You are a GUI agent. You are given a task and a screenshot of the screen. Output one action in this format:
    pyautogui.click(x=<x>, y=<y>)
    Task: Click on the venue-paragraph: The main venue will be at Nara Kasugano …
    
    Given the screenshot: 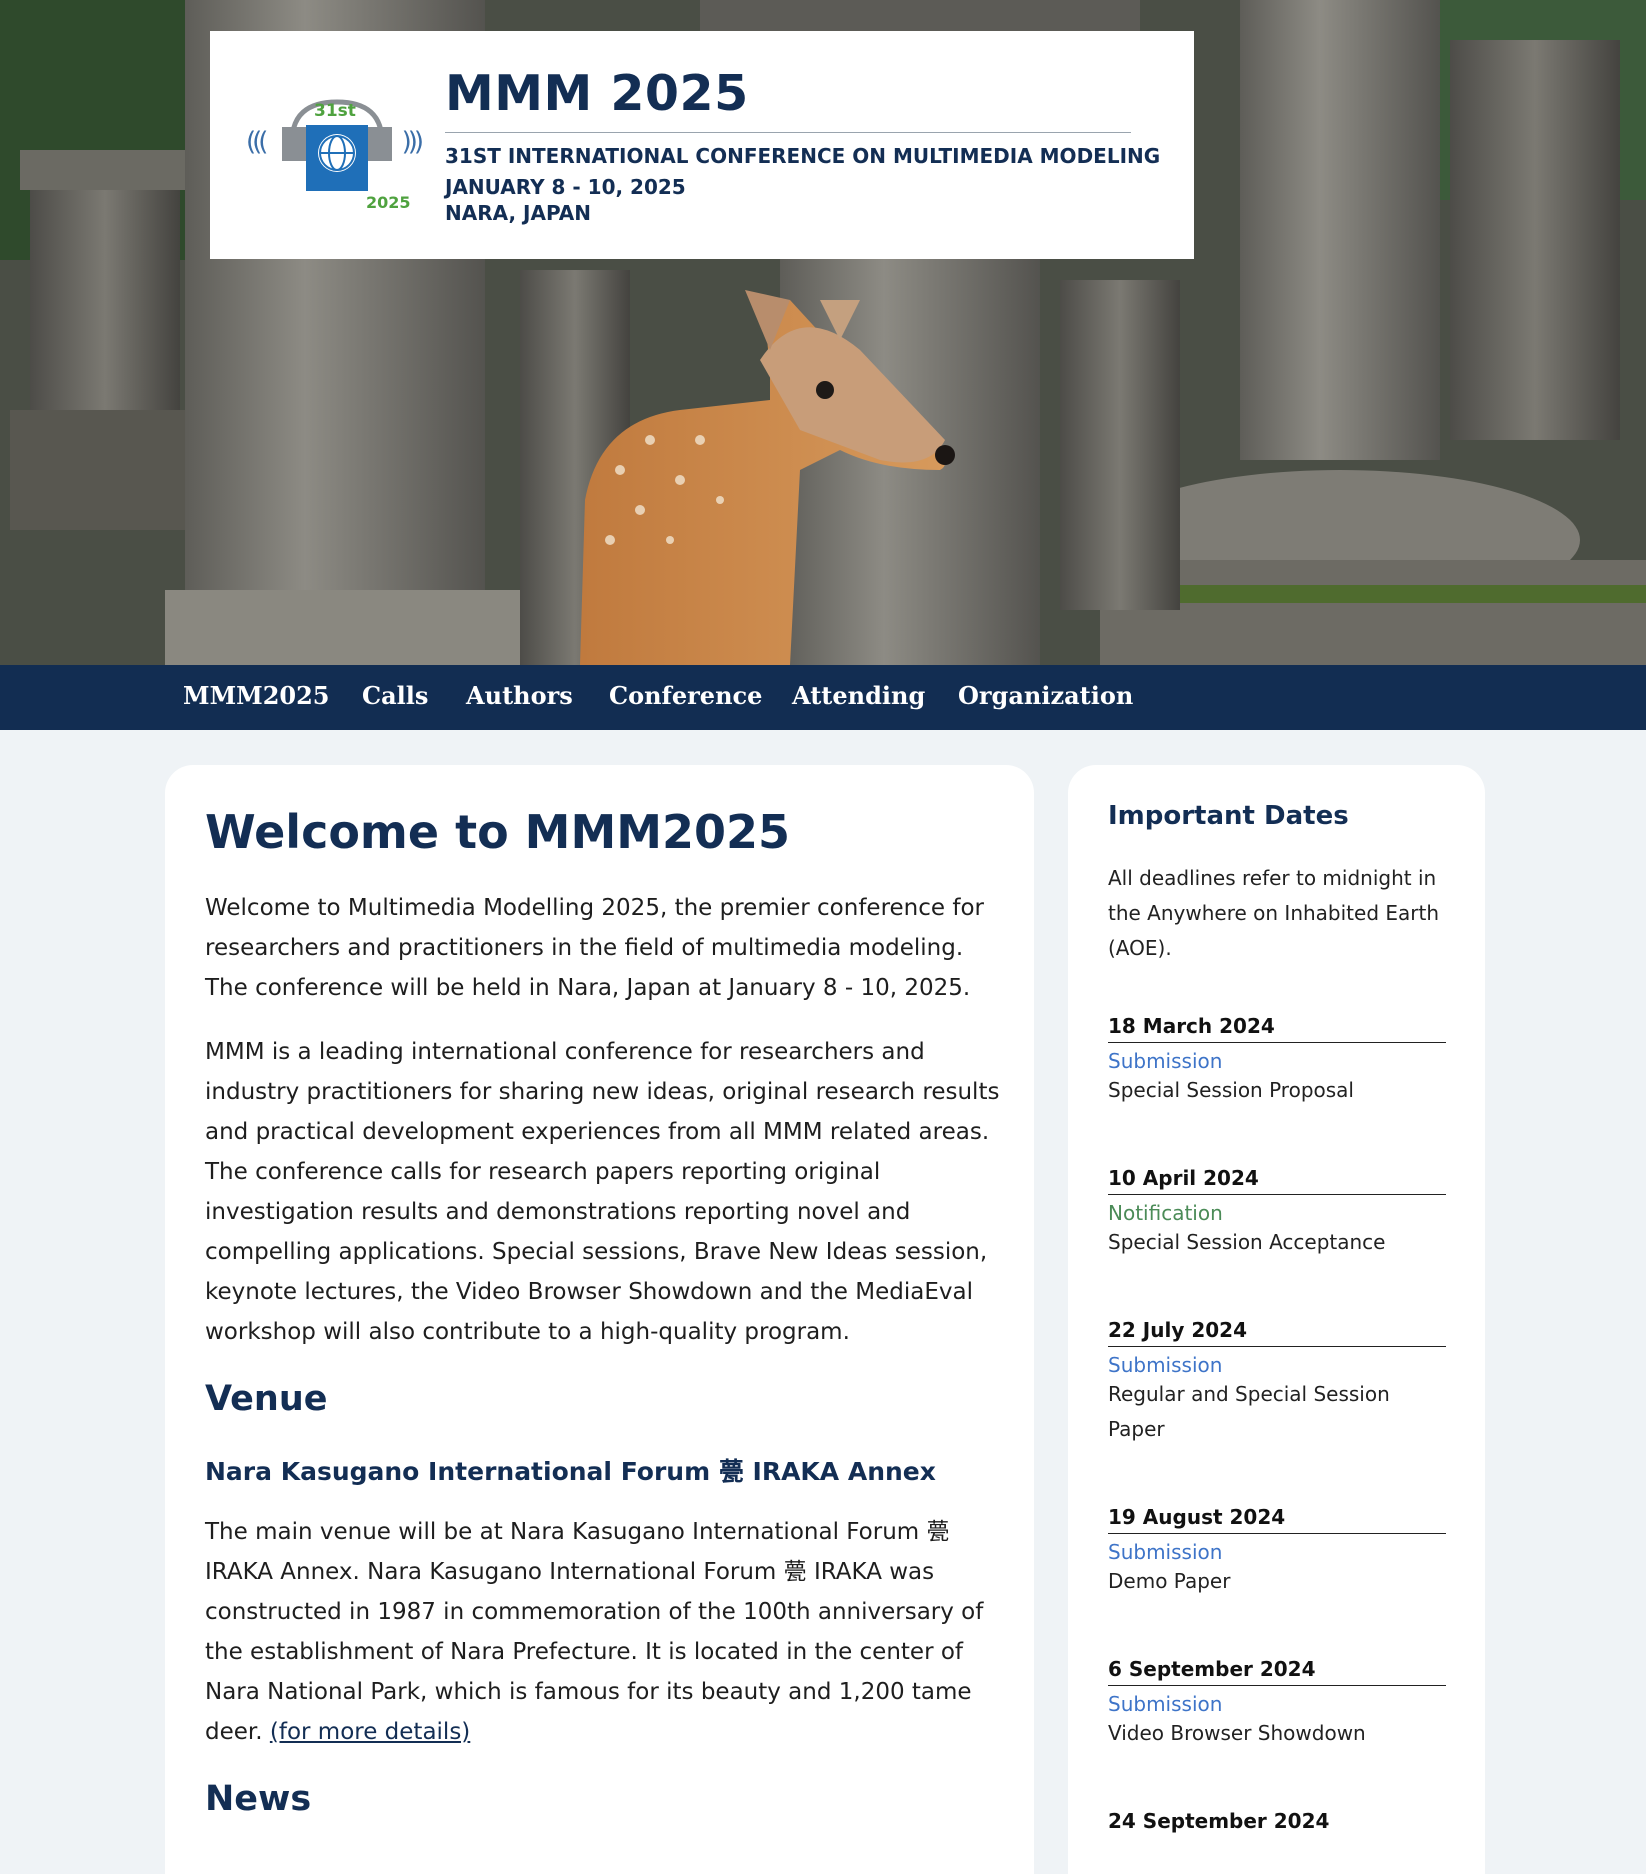 What is the action you would take?
    pyautogui.click(x=605, y=1632)
    